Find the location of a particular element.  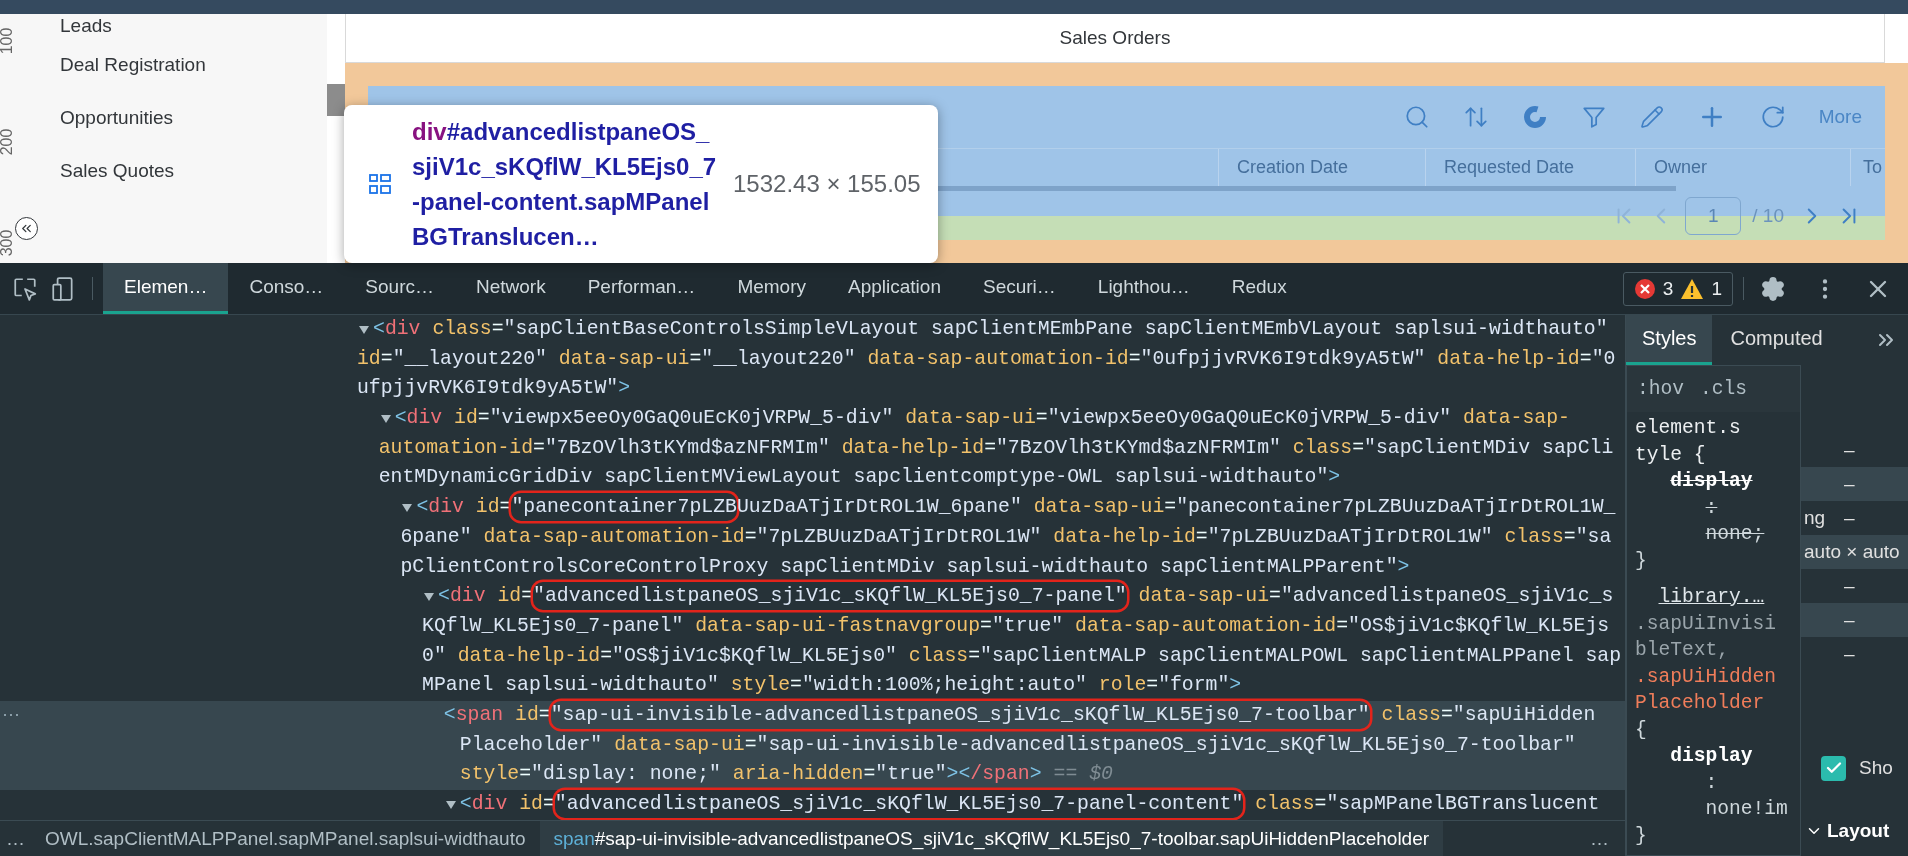

tree-row is located at coordinates (812, 745).